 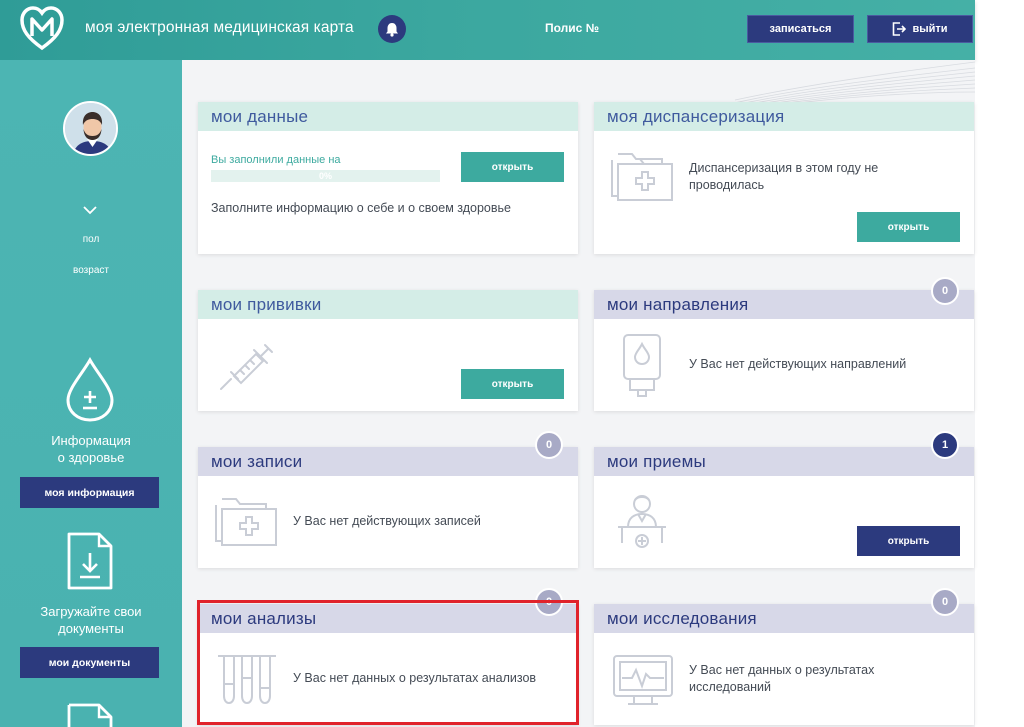 I want to click on drop-plus-minus-icon, so click(x=90, y=389).